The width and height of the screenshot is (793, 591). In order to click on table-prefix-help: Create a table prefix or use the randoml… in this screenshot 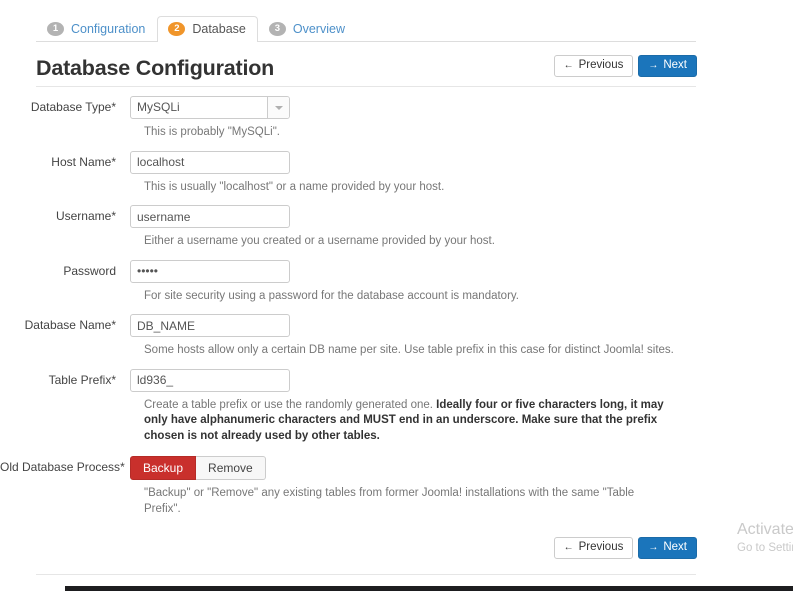, I will do `click(409, 421)`.